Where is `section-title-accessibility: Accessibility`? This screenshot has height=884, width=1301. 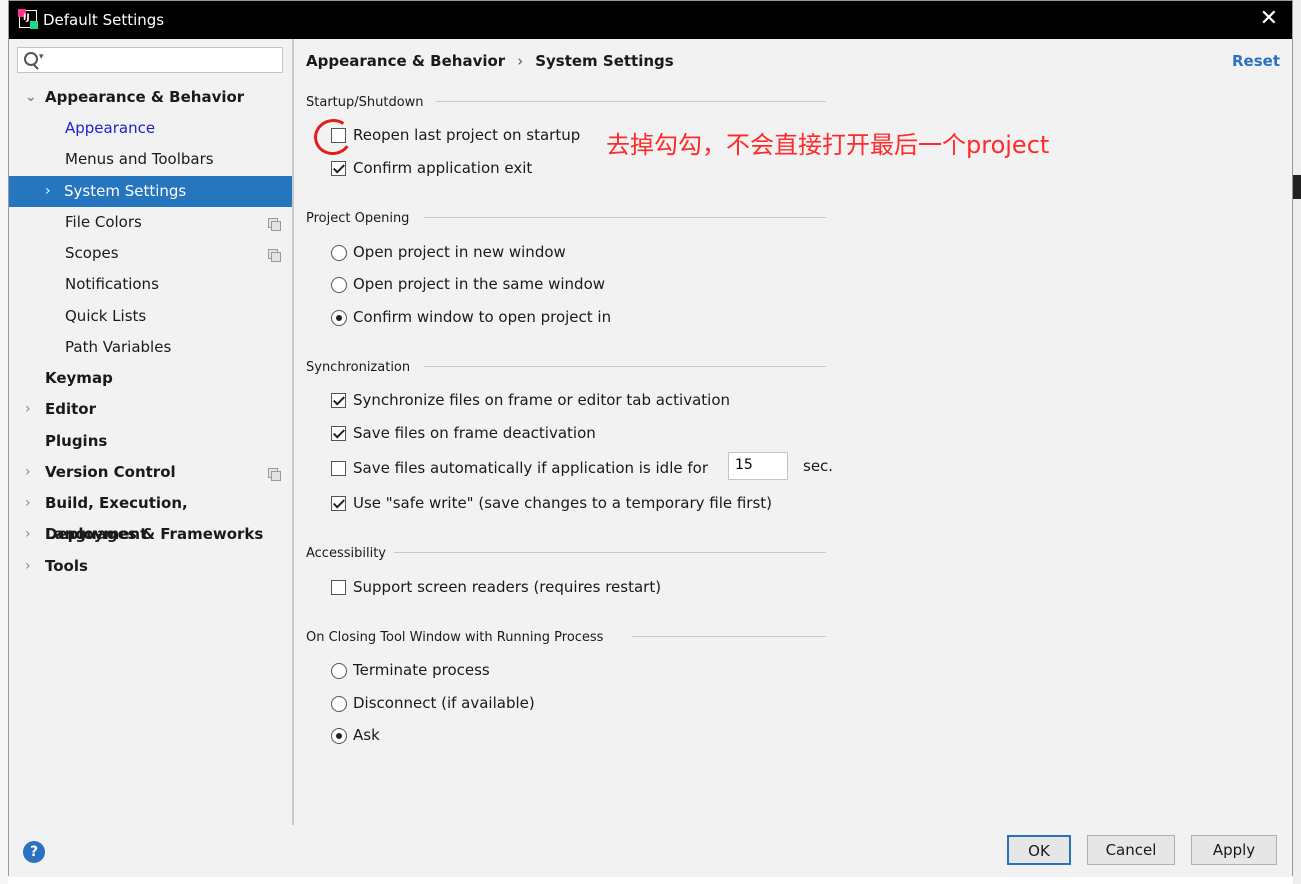
section-title-accessibility: Accessibility is located at coordinates (346, 553).